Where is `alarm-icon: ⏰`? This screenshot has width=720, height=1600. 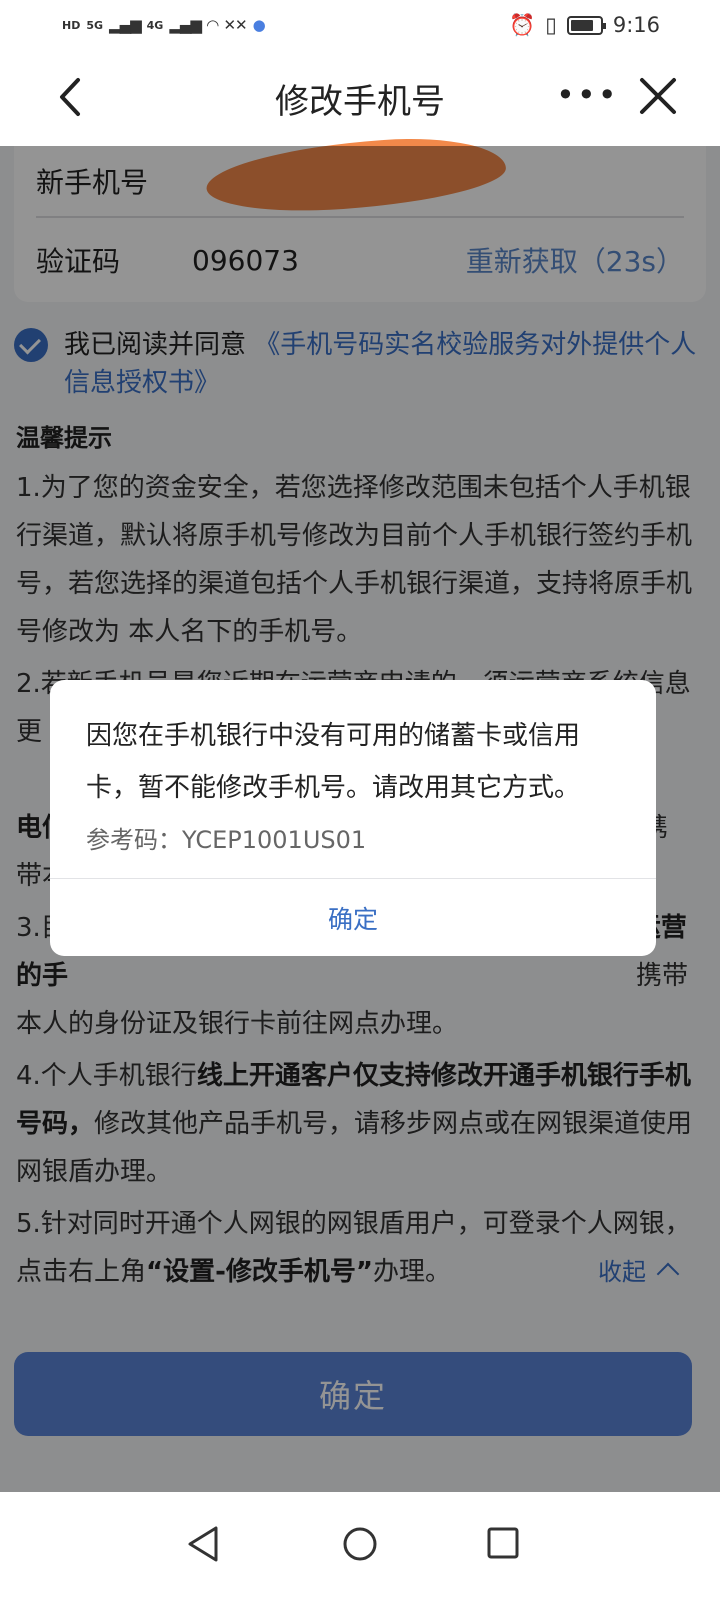 alarm-icon: ⏰ is located at coordinates (522, 24).